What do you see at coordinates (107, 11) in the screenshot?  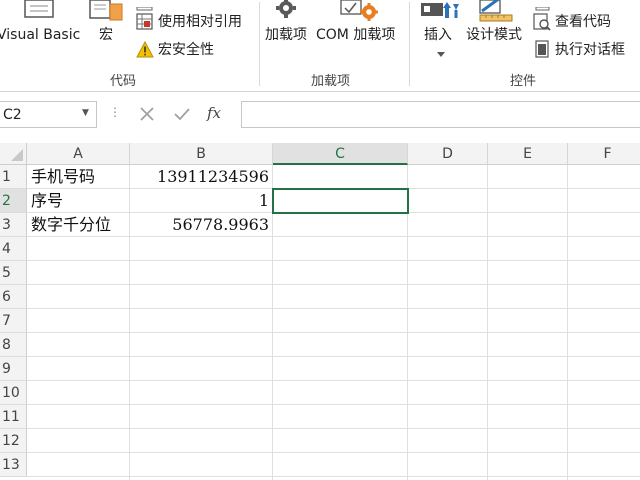 I see `macros-icon` at bounding box center [107, 11].